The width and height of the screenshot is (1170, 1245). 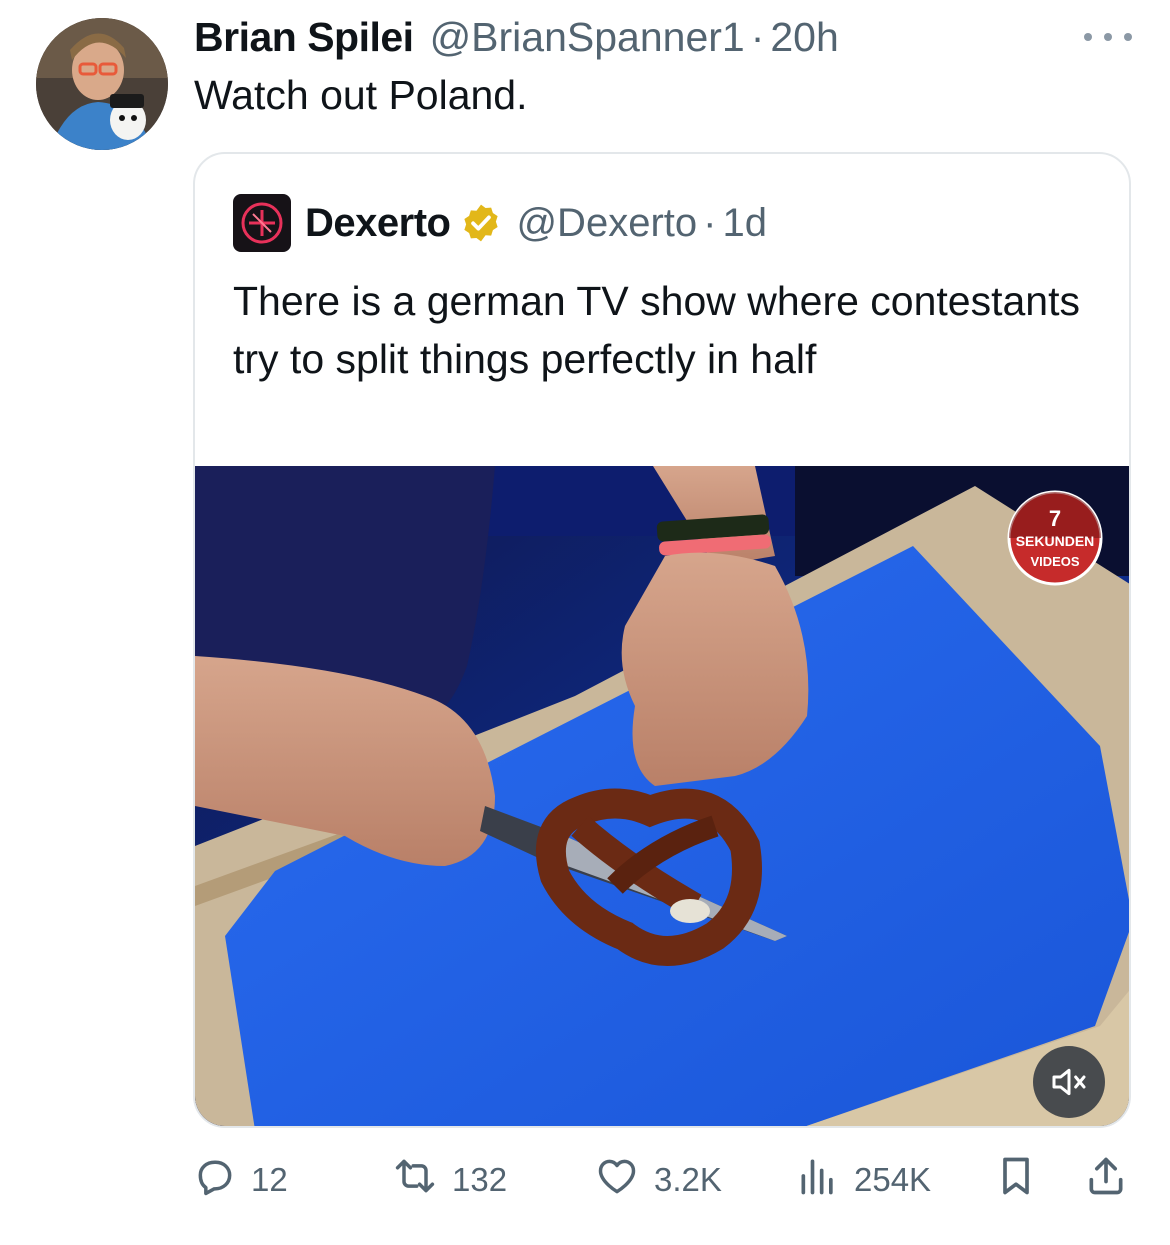 What do you see at coordinates (215, 1180) in the screenshot?
I see `reply-icon` at bounding box center [215, 1180].